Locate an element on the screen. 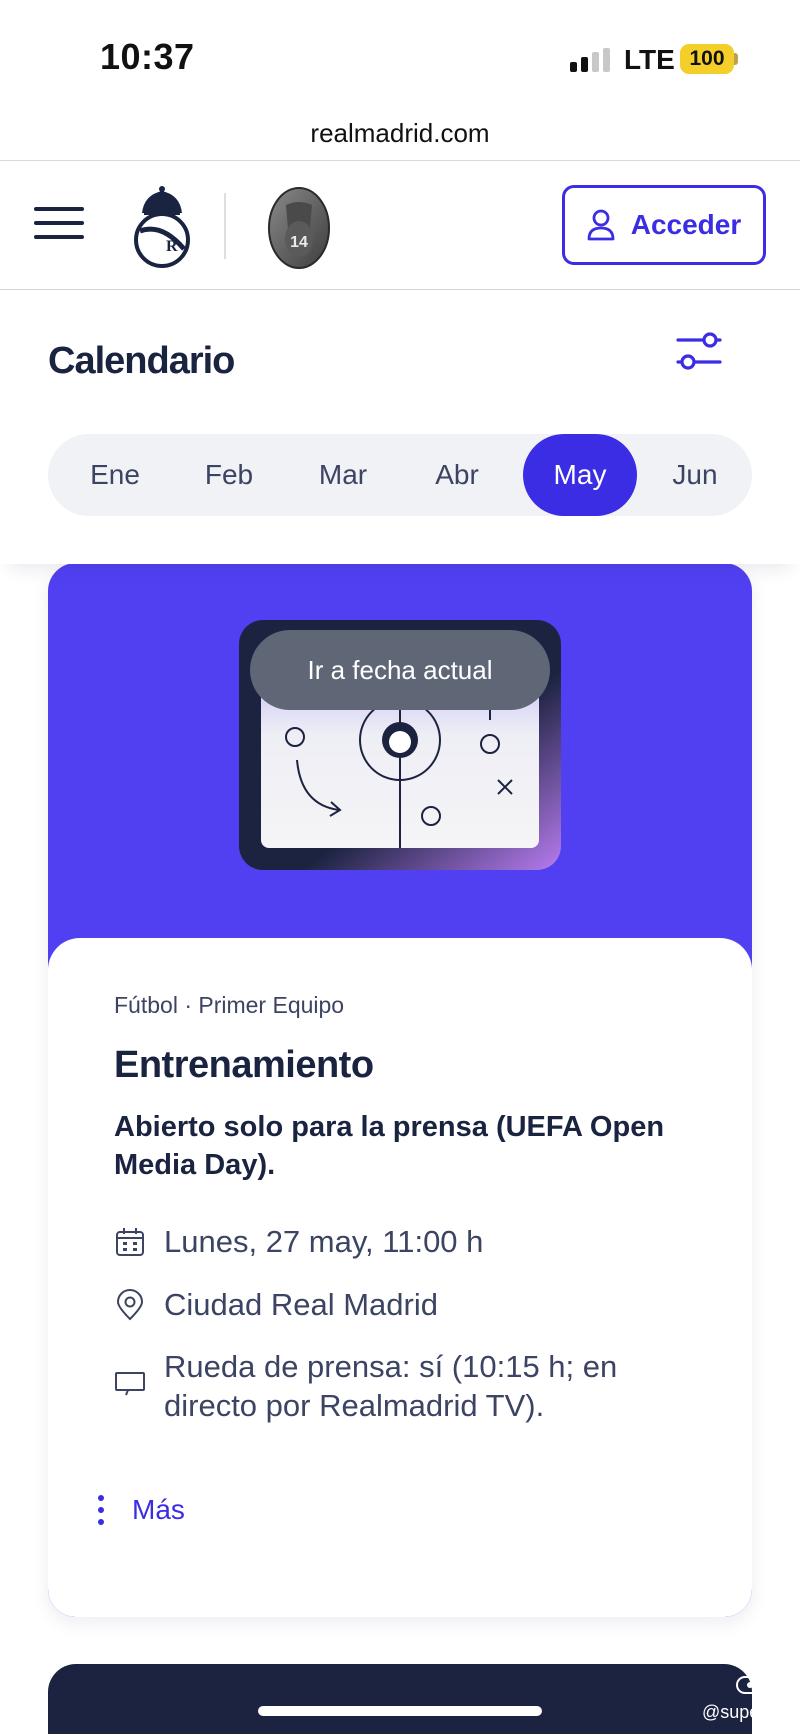 The width and height of the screenshot is (800, 1734). event-category: Fútbol · Primer Equipo is located at coordinates (229, 1005).